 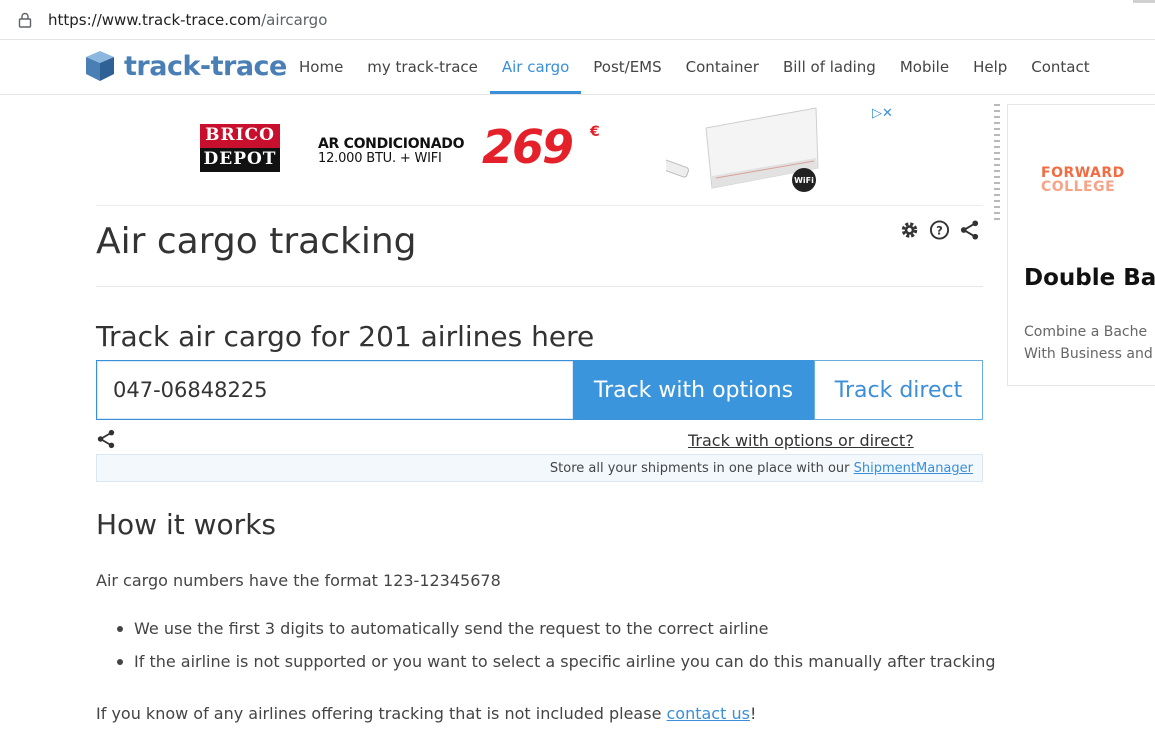 I want to click on track-with-options-button: Track with options, so click(x=693, y=390).